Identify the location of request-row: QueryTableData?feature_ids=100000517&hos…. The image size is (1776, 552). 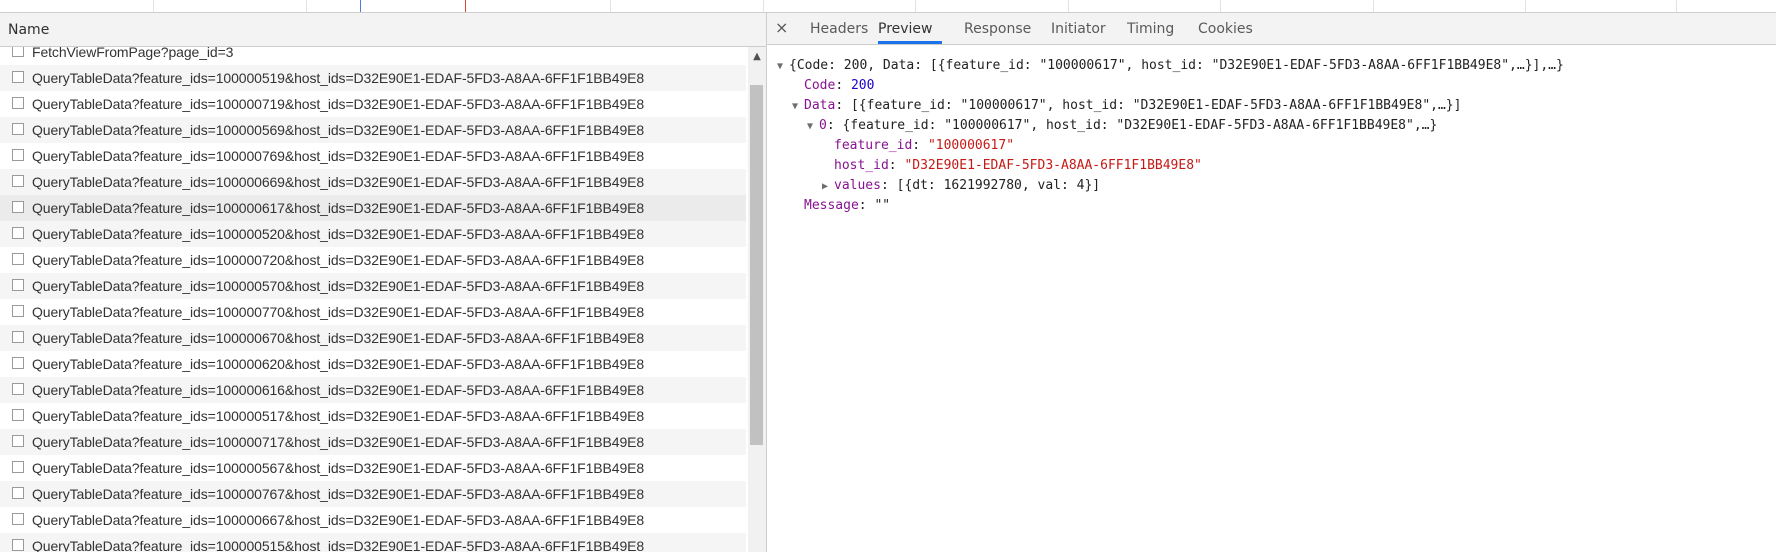
(373, 416).